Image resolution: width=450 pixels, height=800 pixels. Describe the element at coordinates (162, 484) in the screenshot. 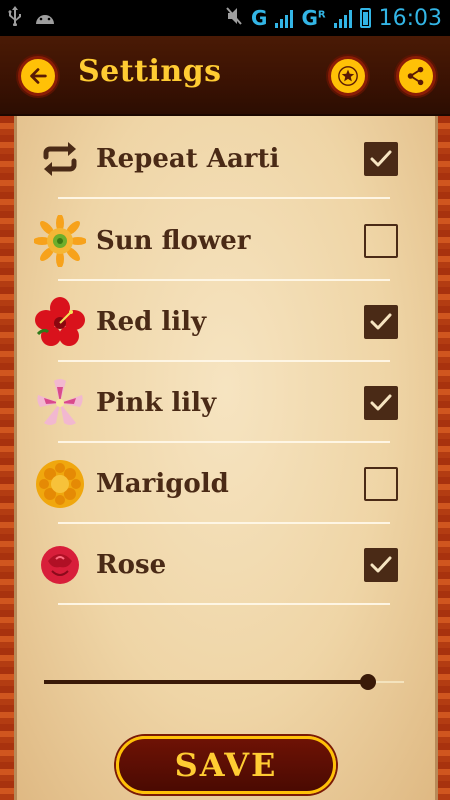

I see `setting-label: Marigold` at that location.